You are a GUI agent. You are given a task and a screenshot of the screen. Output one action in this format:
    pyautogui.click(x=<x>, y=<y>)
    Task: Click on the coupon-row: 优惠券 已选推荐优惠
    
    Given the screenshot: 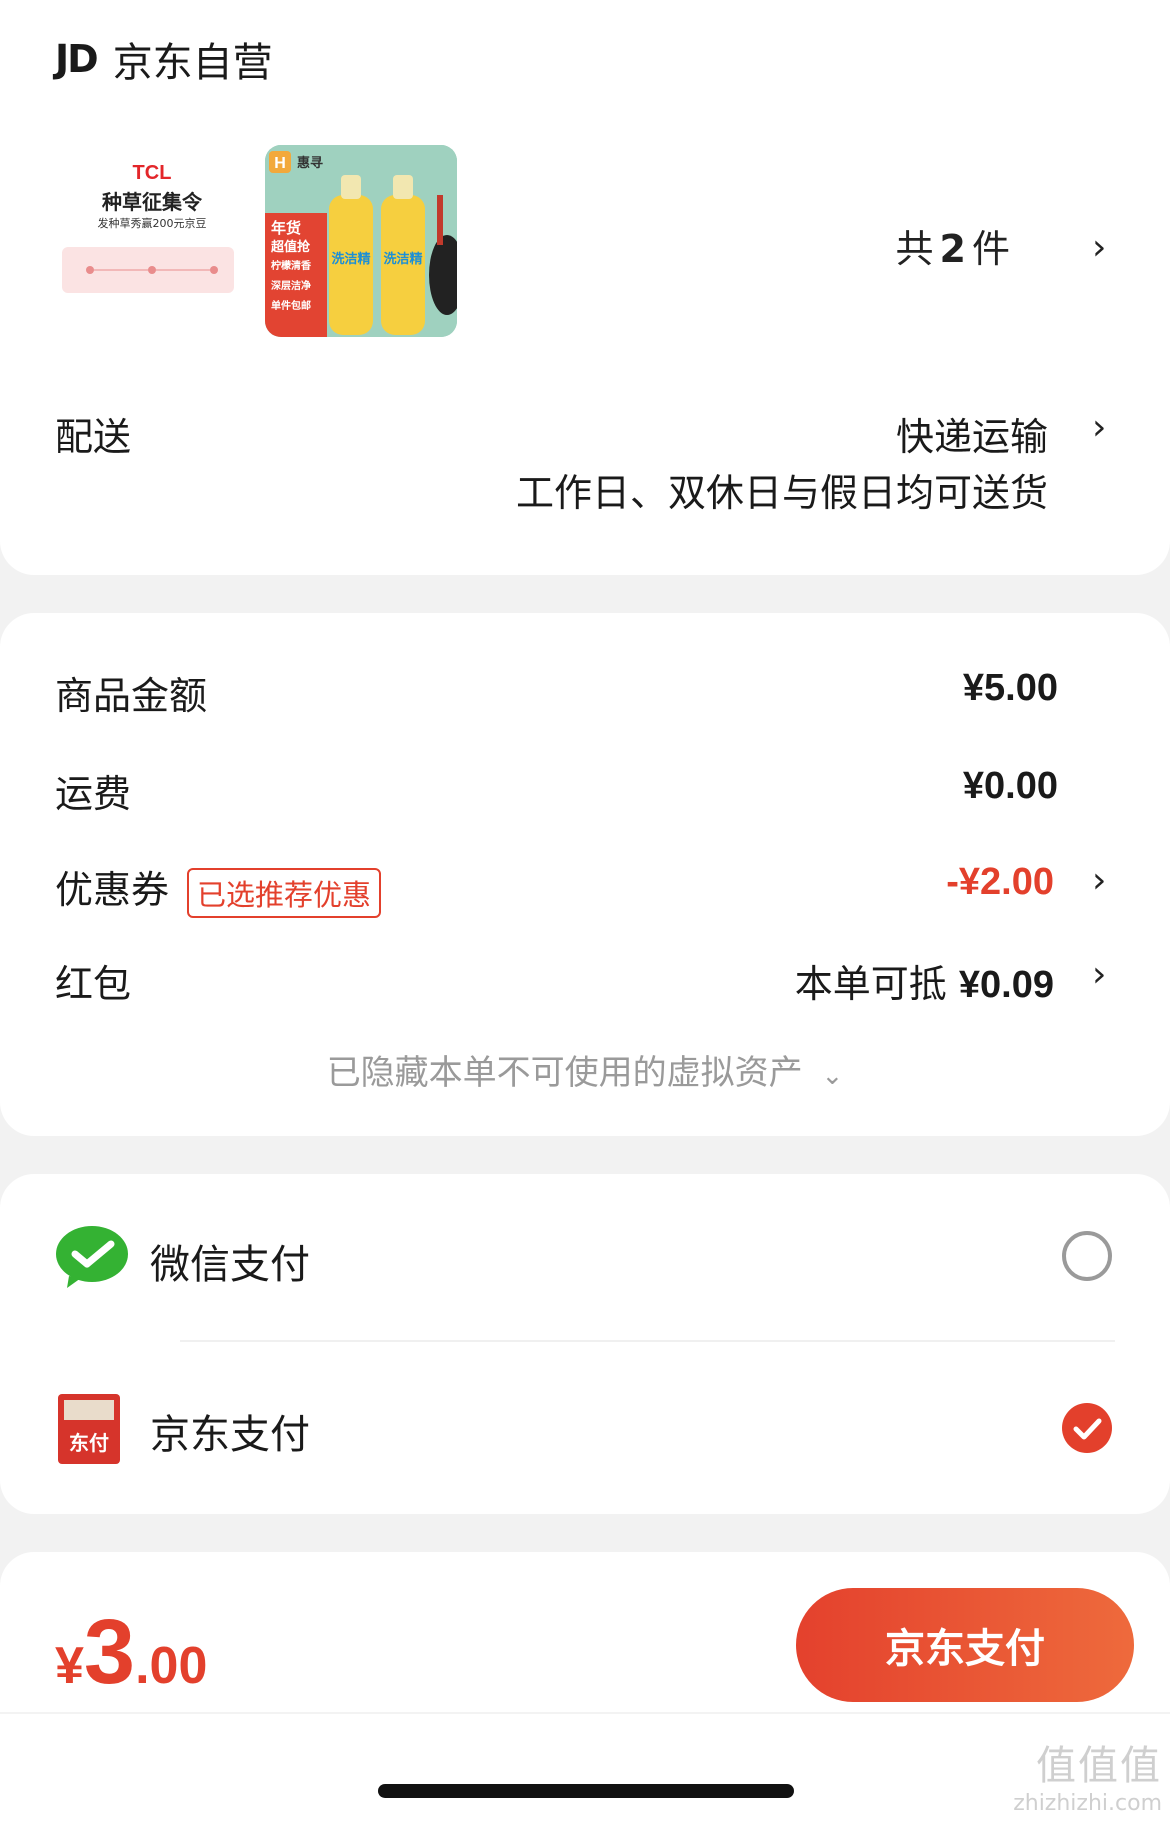 What is the action you would take?
    pyautogui.click(x=218, y=888)
    